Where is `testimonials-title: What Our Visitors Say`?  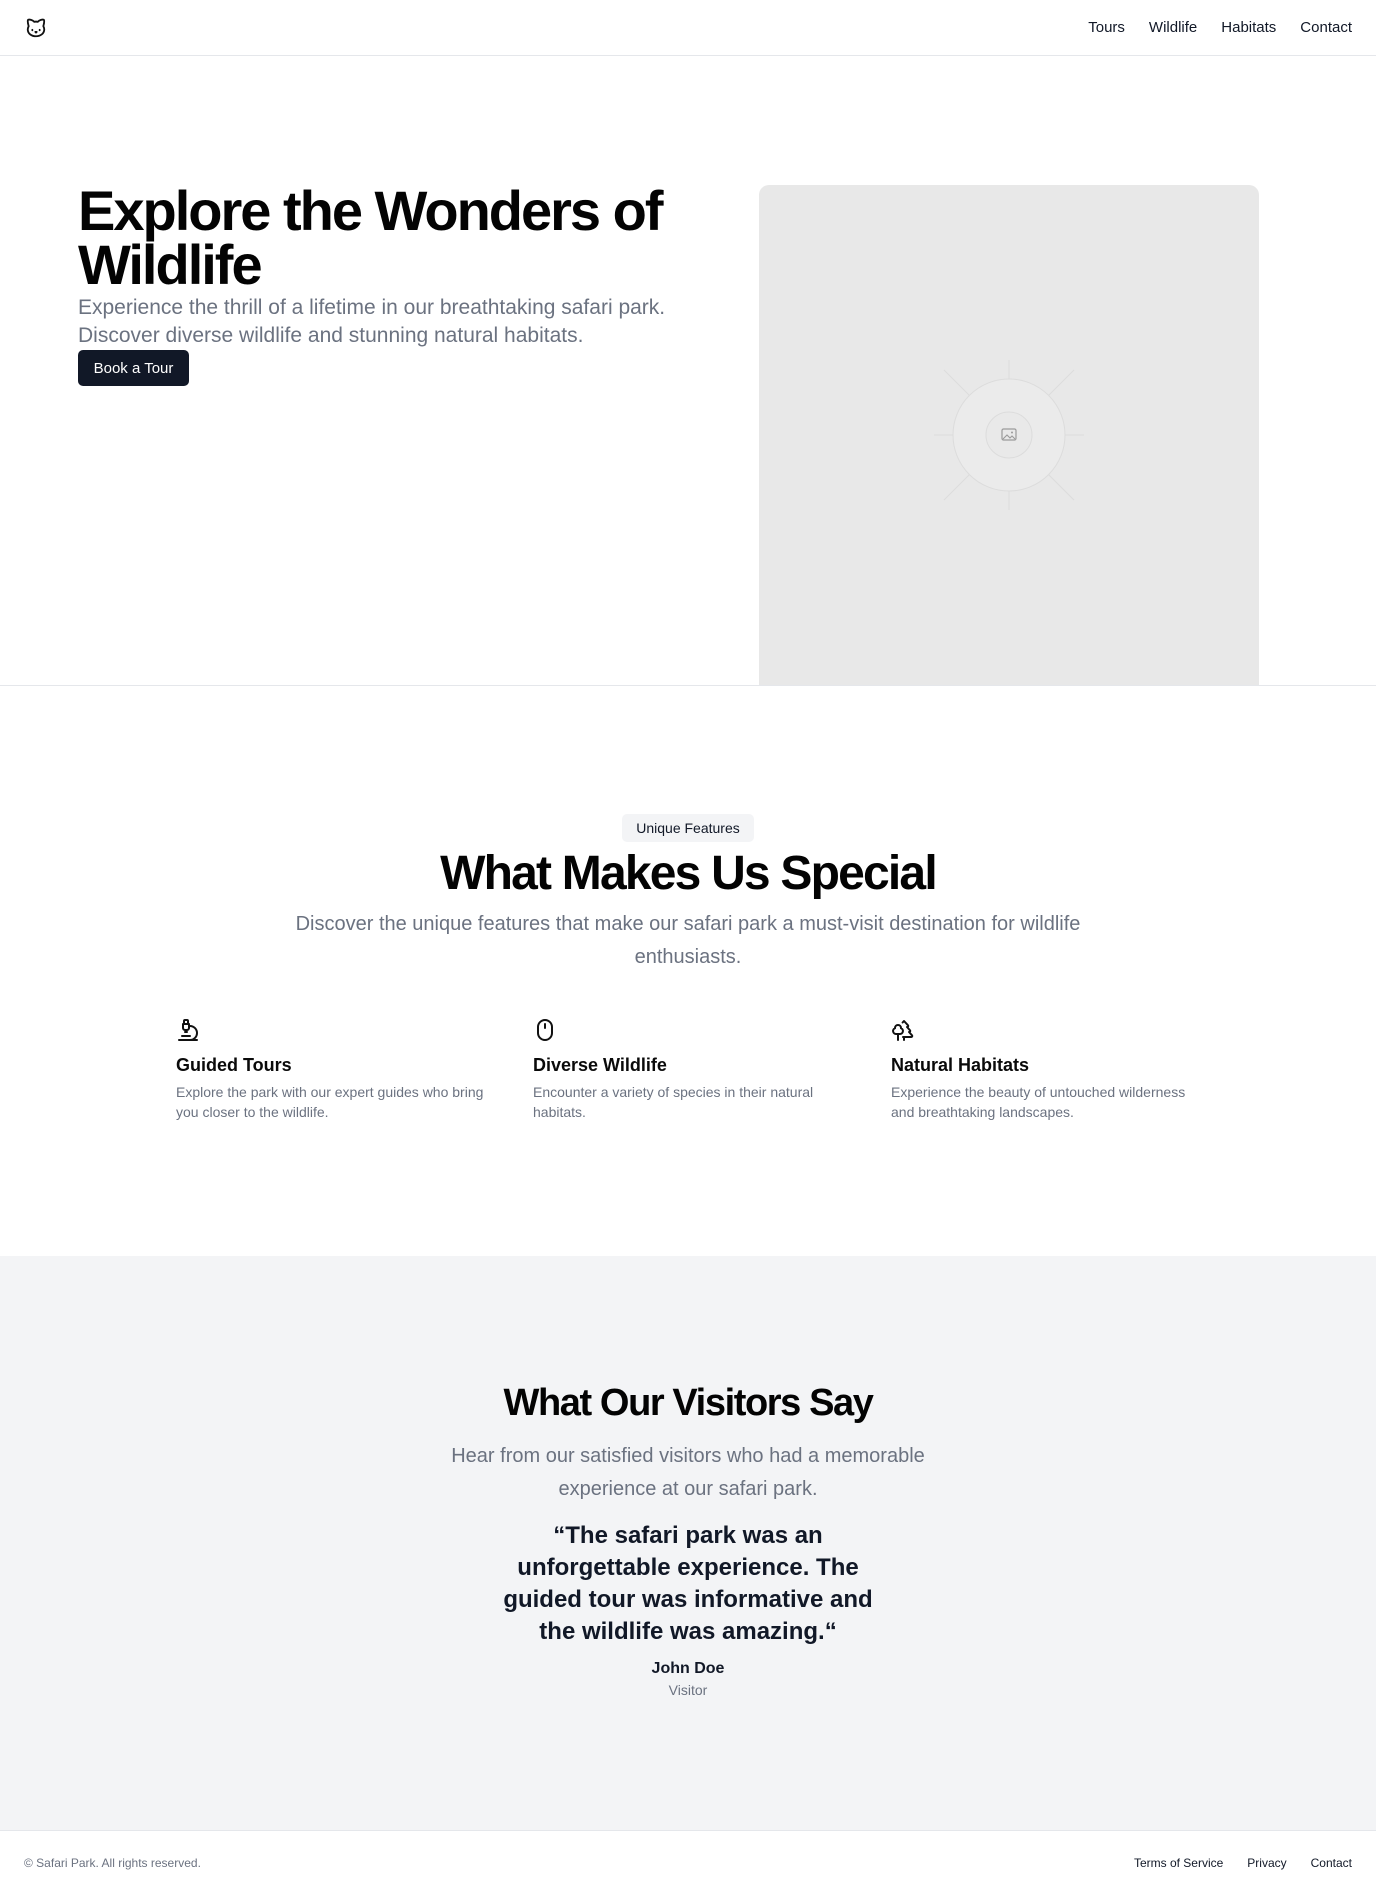
testimonials-title: What Our Visitors Say is located at coordinates (688, 1403).